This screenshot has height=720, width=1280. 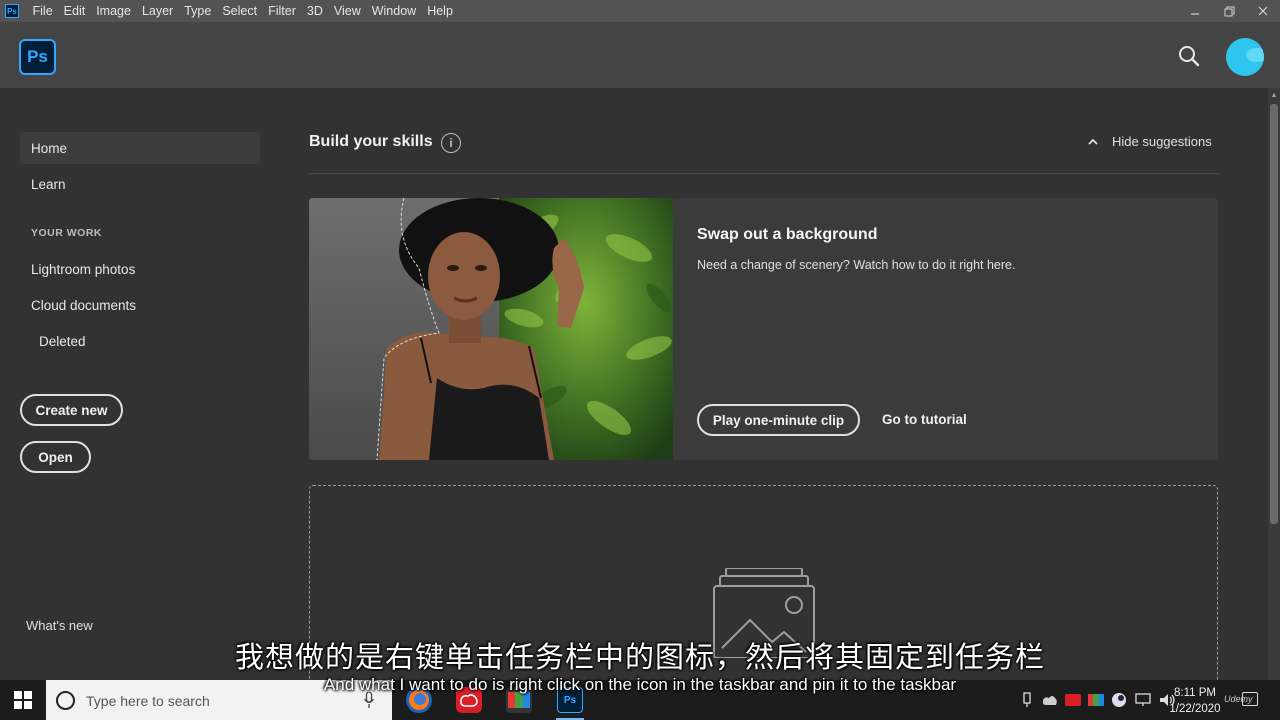 What do you see at coordinates (37, 57) in the screenshot?
I see `photoshop-logo: Ps` at bounding box center [37, 57].